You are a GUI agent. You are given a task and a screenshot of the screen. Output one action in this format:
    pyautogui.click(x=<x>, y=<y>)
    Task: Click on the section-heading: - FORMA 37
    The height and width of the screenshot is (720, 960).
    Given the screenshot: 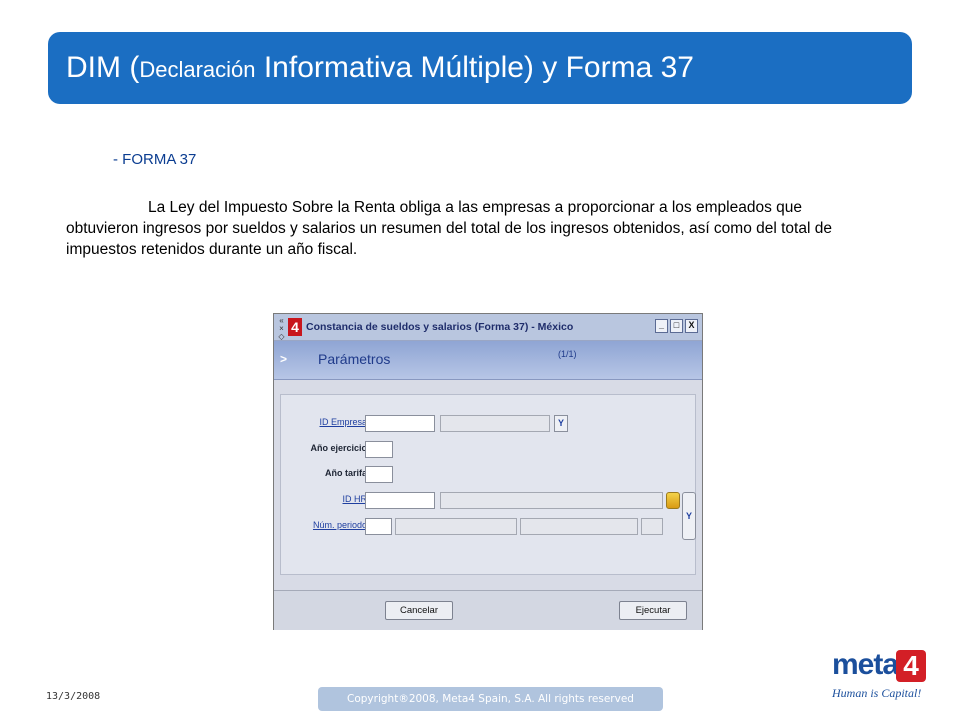 What is the action you would take?
    pyautogui.click(x=155, y=159)
    